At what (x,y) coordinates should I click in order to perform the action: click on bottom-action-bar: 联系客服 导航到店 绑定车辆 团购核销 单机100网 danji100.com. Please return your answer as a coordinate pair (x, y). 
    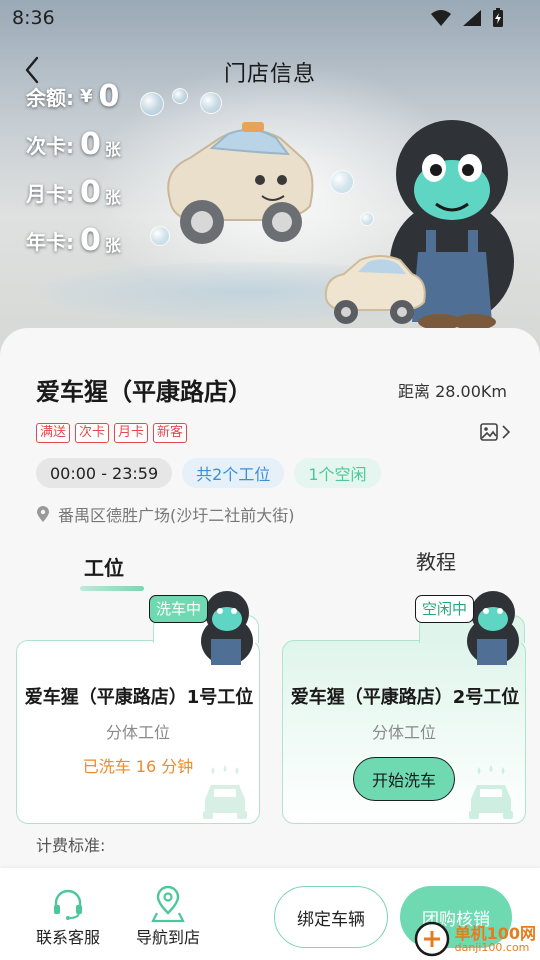
    Looking at the image, I should click on (270, 914).